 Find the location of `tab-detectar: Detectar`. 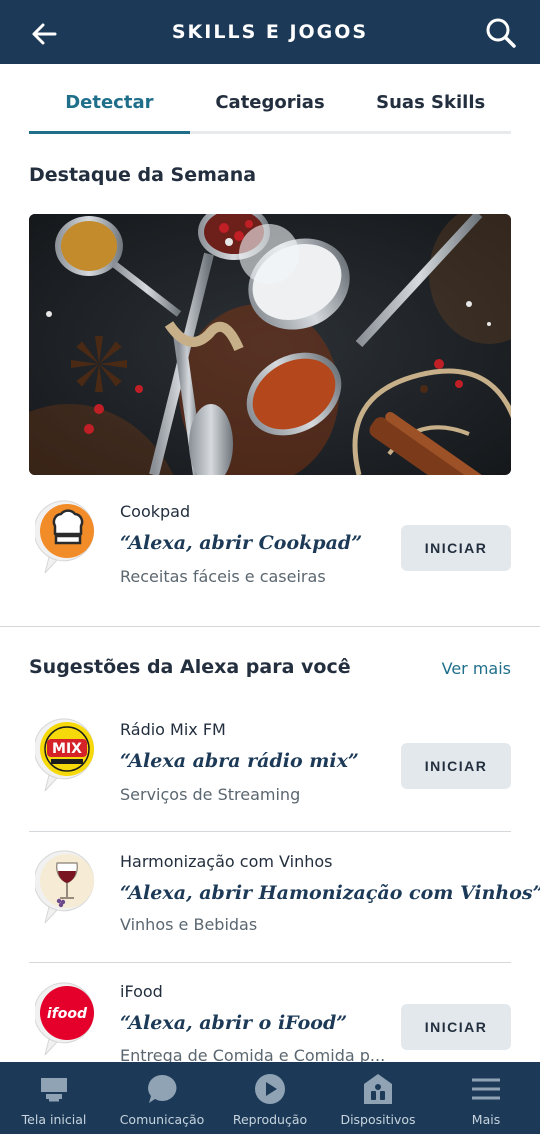

tab-detectar: Detectar is located at coordinates (109, 109).